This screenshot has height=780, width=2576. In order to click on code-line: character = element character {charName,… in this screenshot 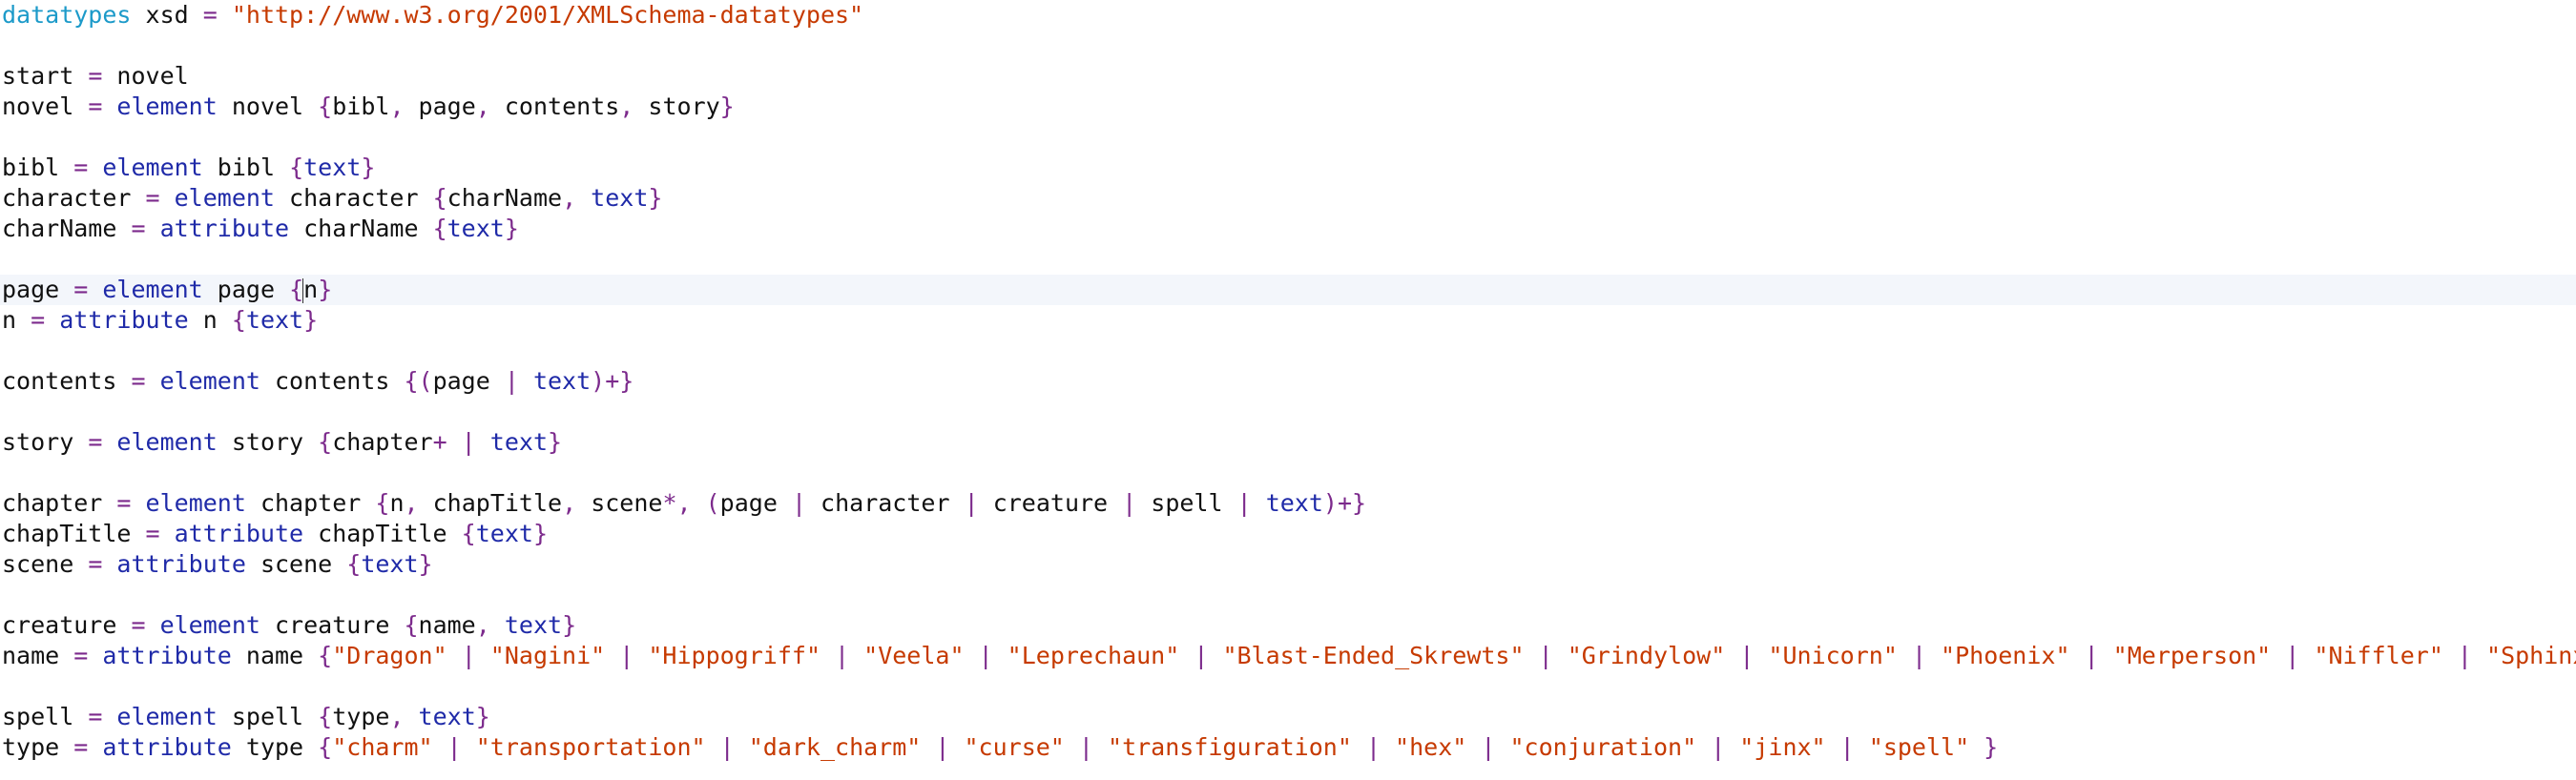, I will do `click(1288, 198)`.